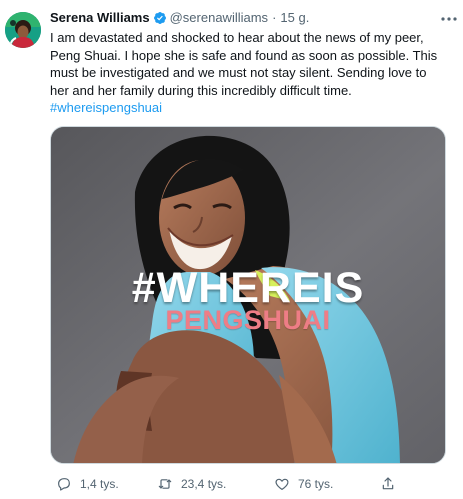 This screenshot has width=463, height=499. I want to click on reply-button: 1,4 tys., so click(87, 484).